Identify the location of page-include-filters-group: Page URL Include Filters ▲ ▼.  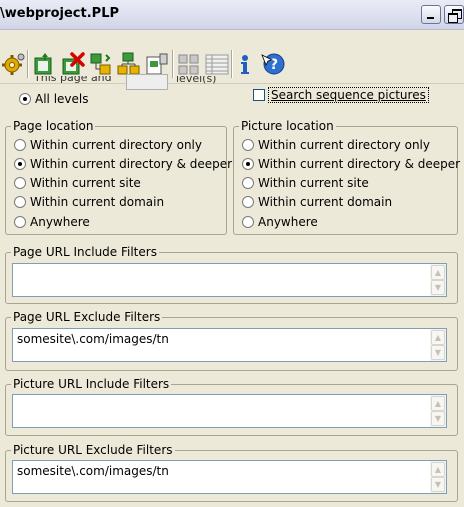
(231, 274).